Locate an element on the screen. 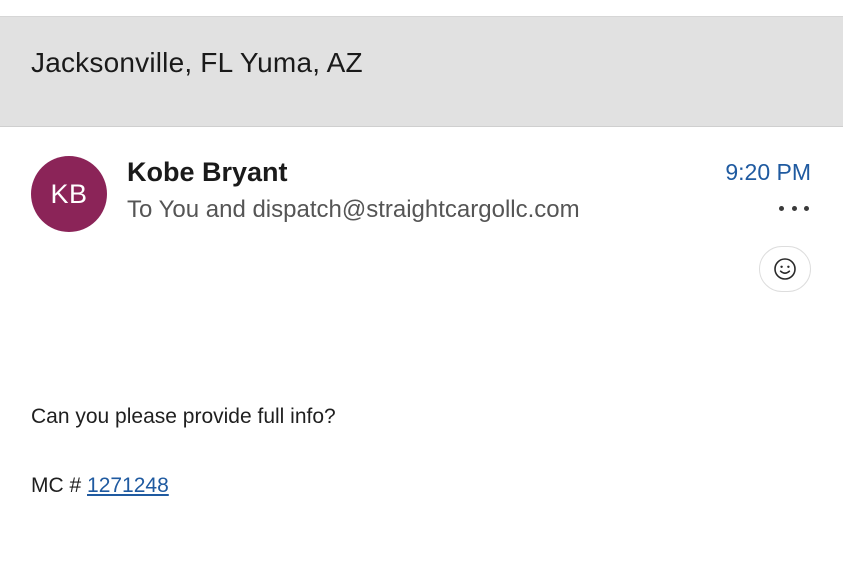  body-text-line: Can you please provide full info? is located at coordinates (183, 416).